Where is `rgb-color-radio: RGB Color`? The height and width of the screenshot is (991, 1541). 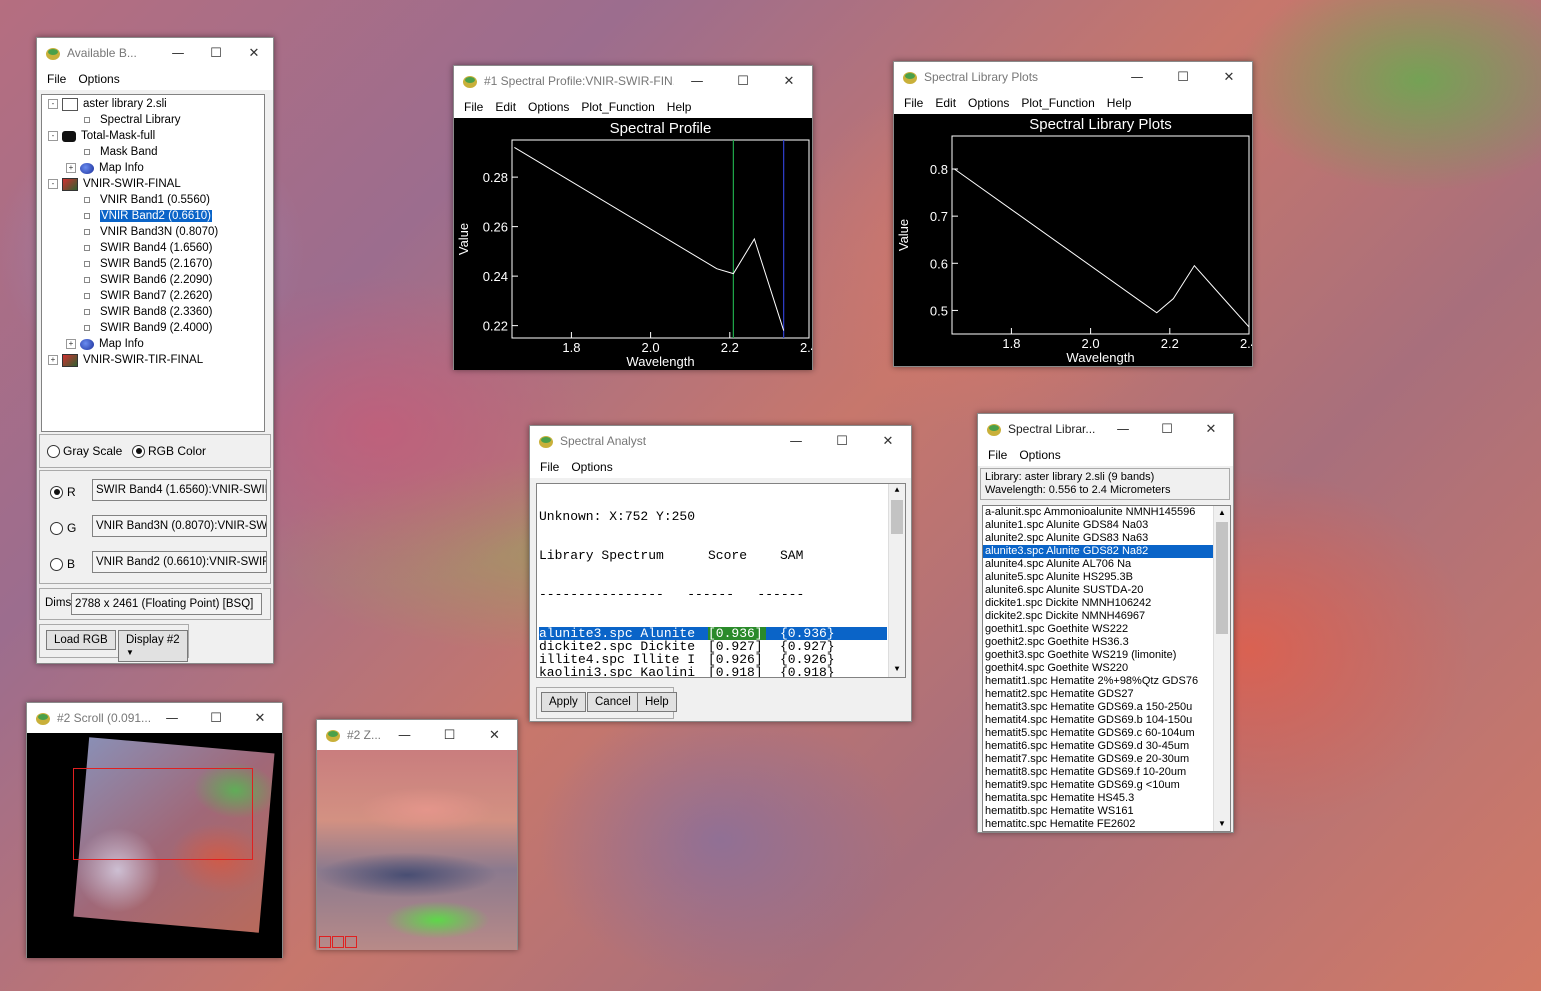
rgb-color-radio: RGB Color is located at coordinates (169, 451).